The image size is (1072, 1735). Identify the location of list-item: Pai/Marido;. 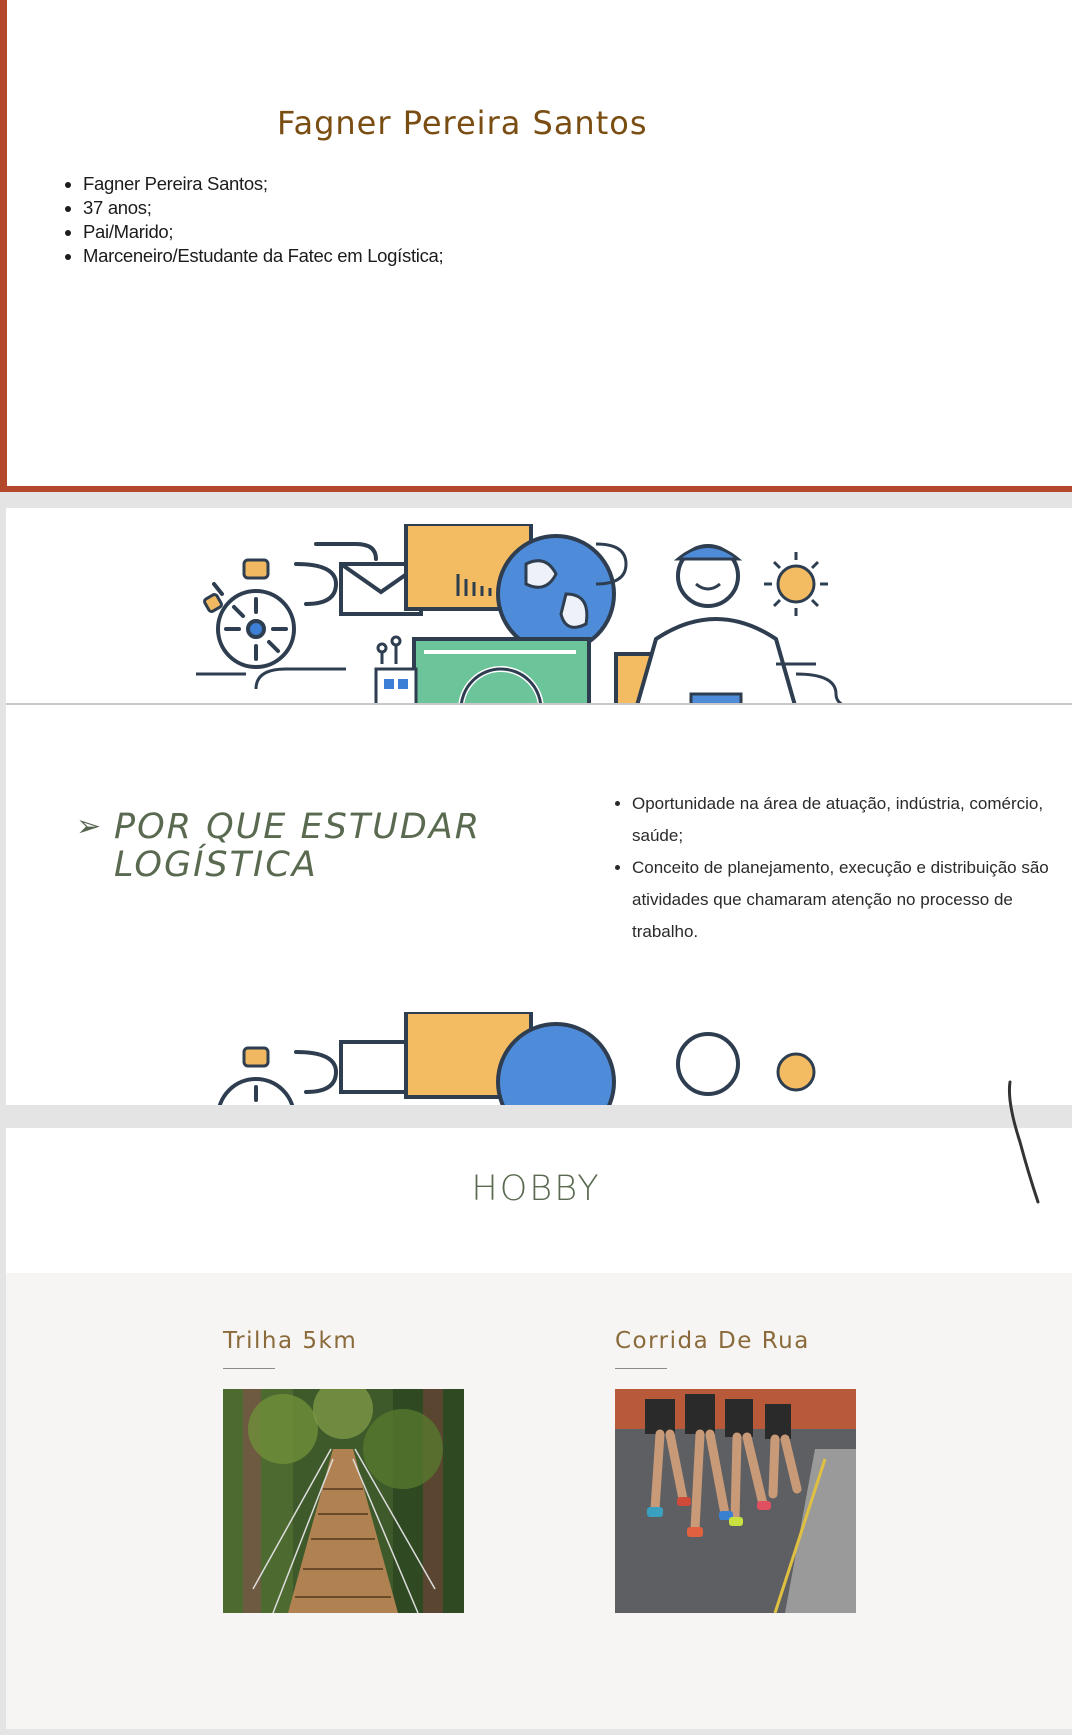
(263, 232).